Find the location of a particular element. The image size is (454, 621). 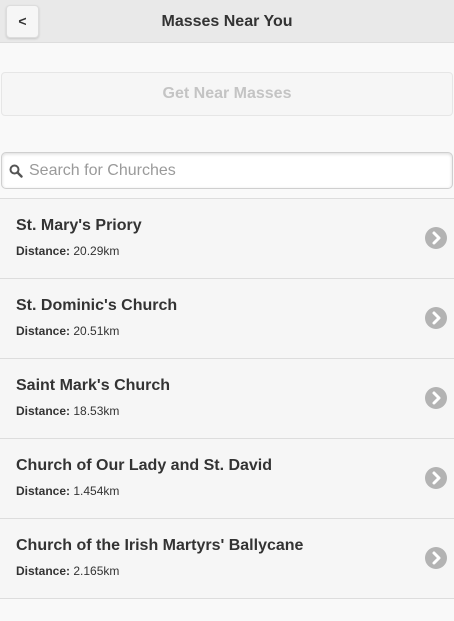

distance-value: 20.51km is located at coordinates (96, 331).